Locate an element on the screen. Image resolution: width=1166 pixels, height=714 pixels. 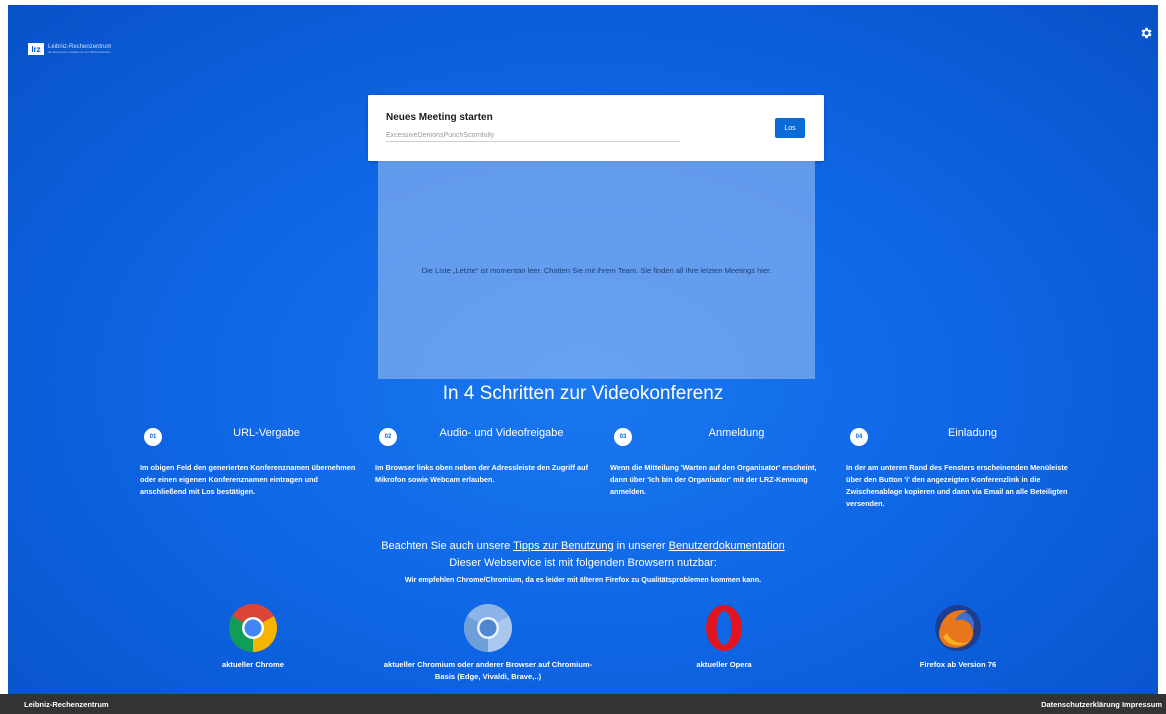
step-number-badge: 01 is located at coordinates (153, 437).